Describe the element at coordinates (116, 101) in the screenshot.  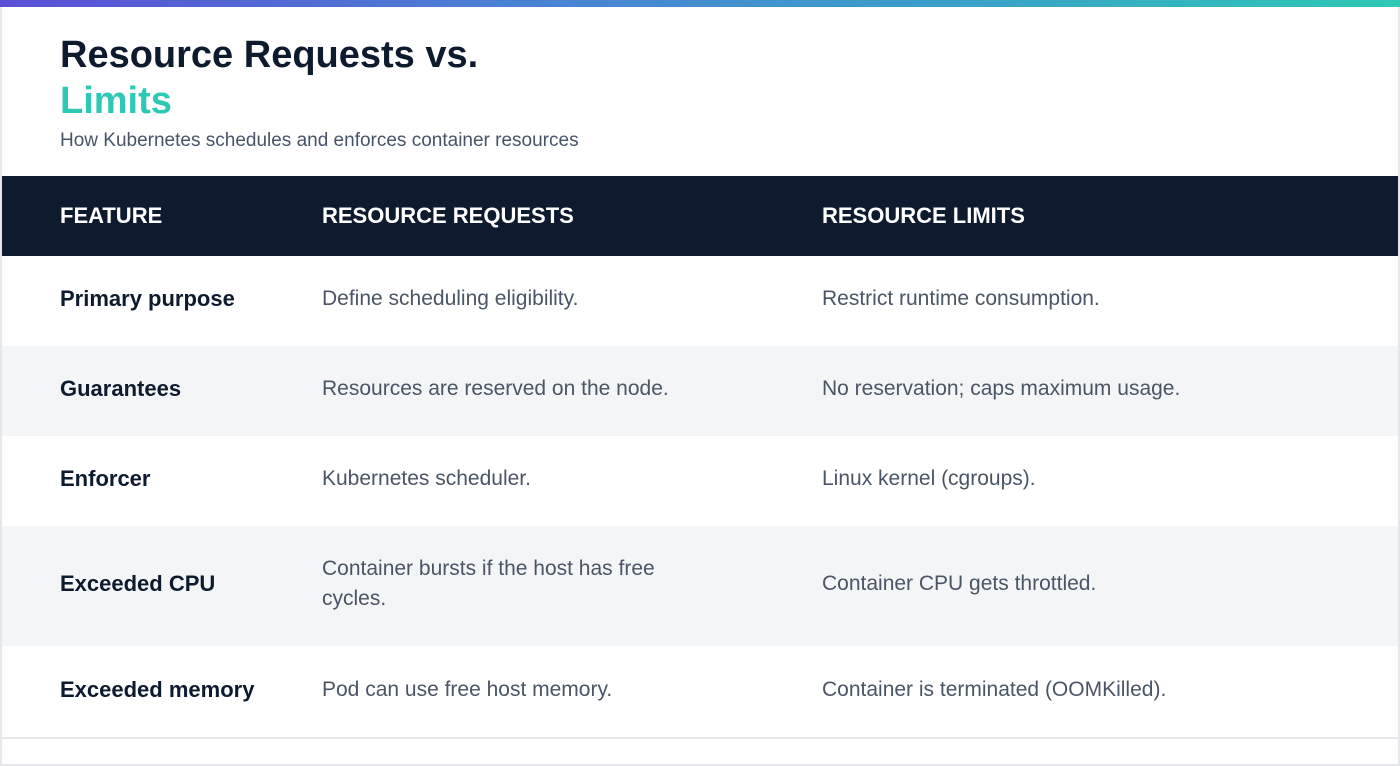
I see `page-title-accent: Limits` at that location.